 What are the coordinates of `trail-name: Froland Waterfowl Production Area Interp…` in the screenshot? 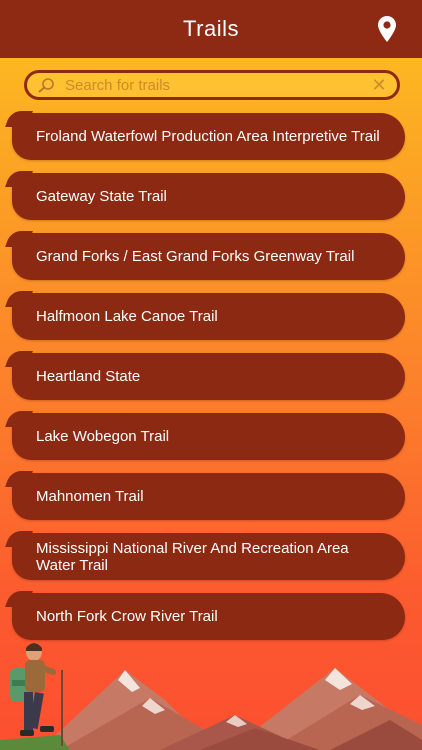 It's located at (208, 136).